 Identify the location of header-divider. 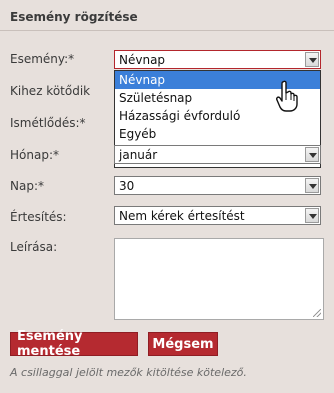
(167, 30).